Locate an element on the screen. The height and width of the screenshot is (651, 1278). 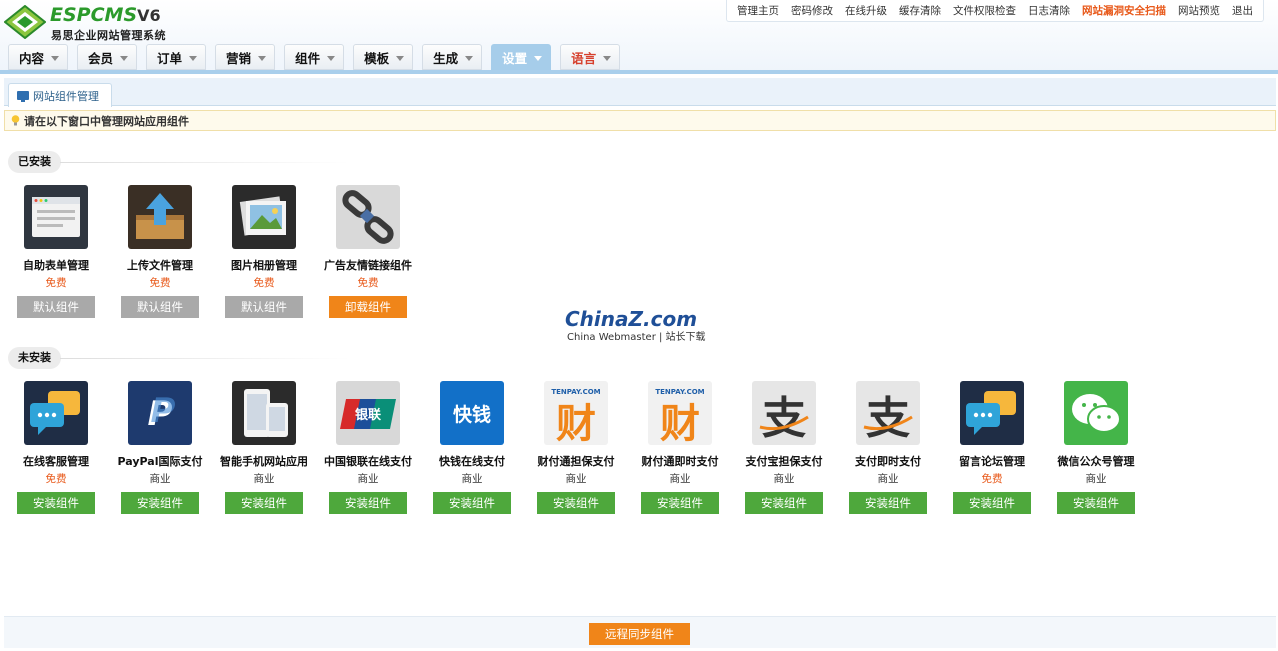
tab-component-management: 网站组件管理 is located at coordinates (60, 95).